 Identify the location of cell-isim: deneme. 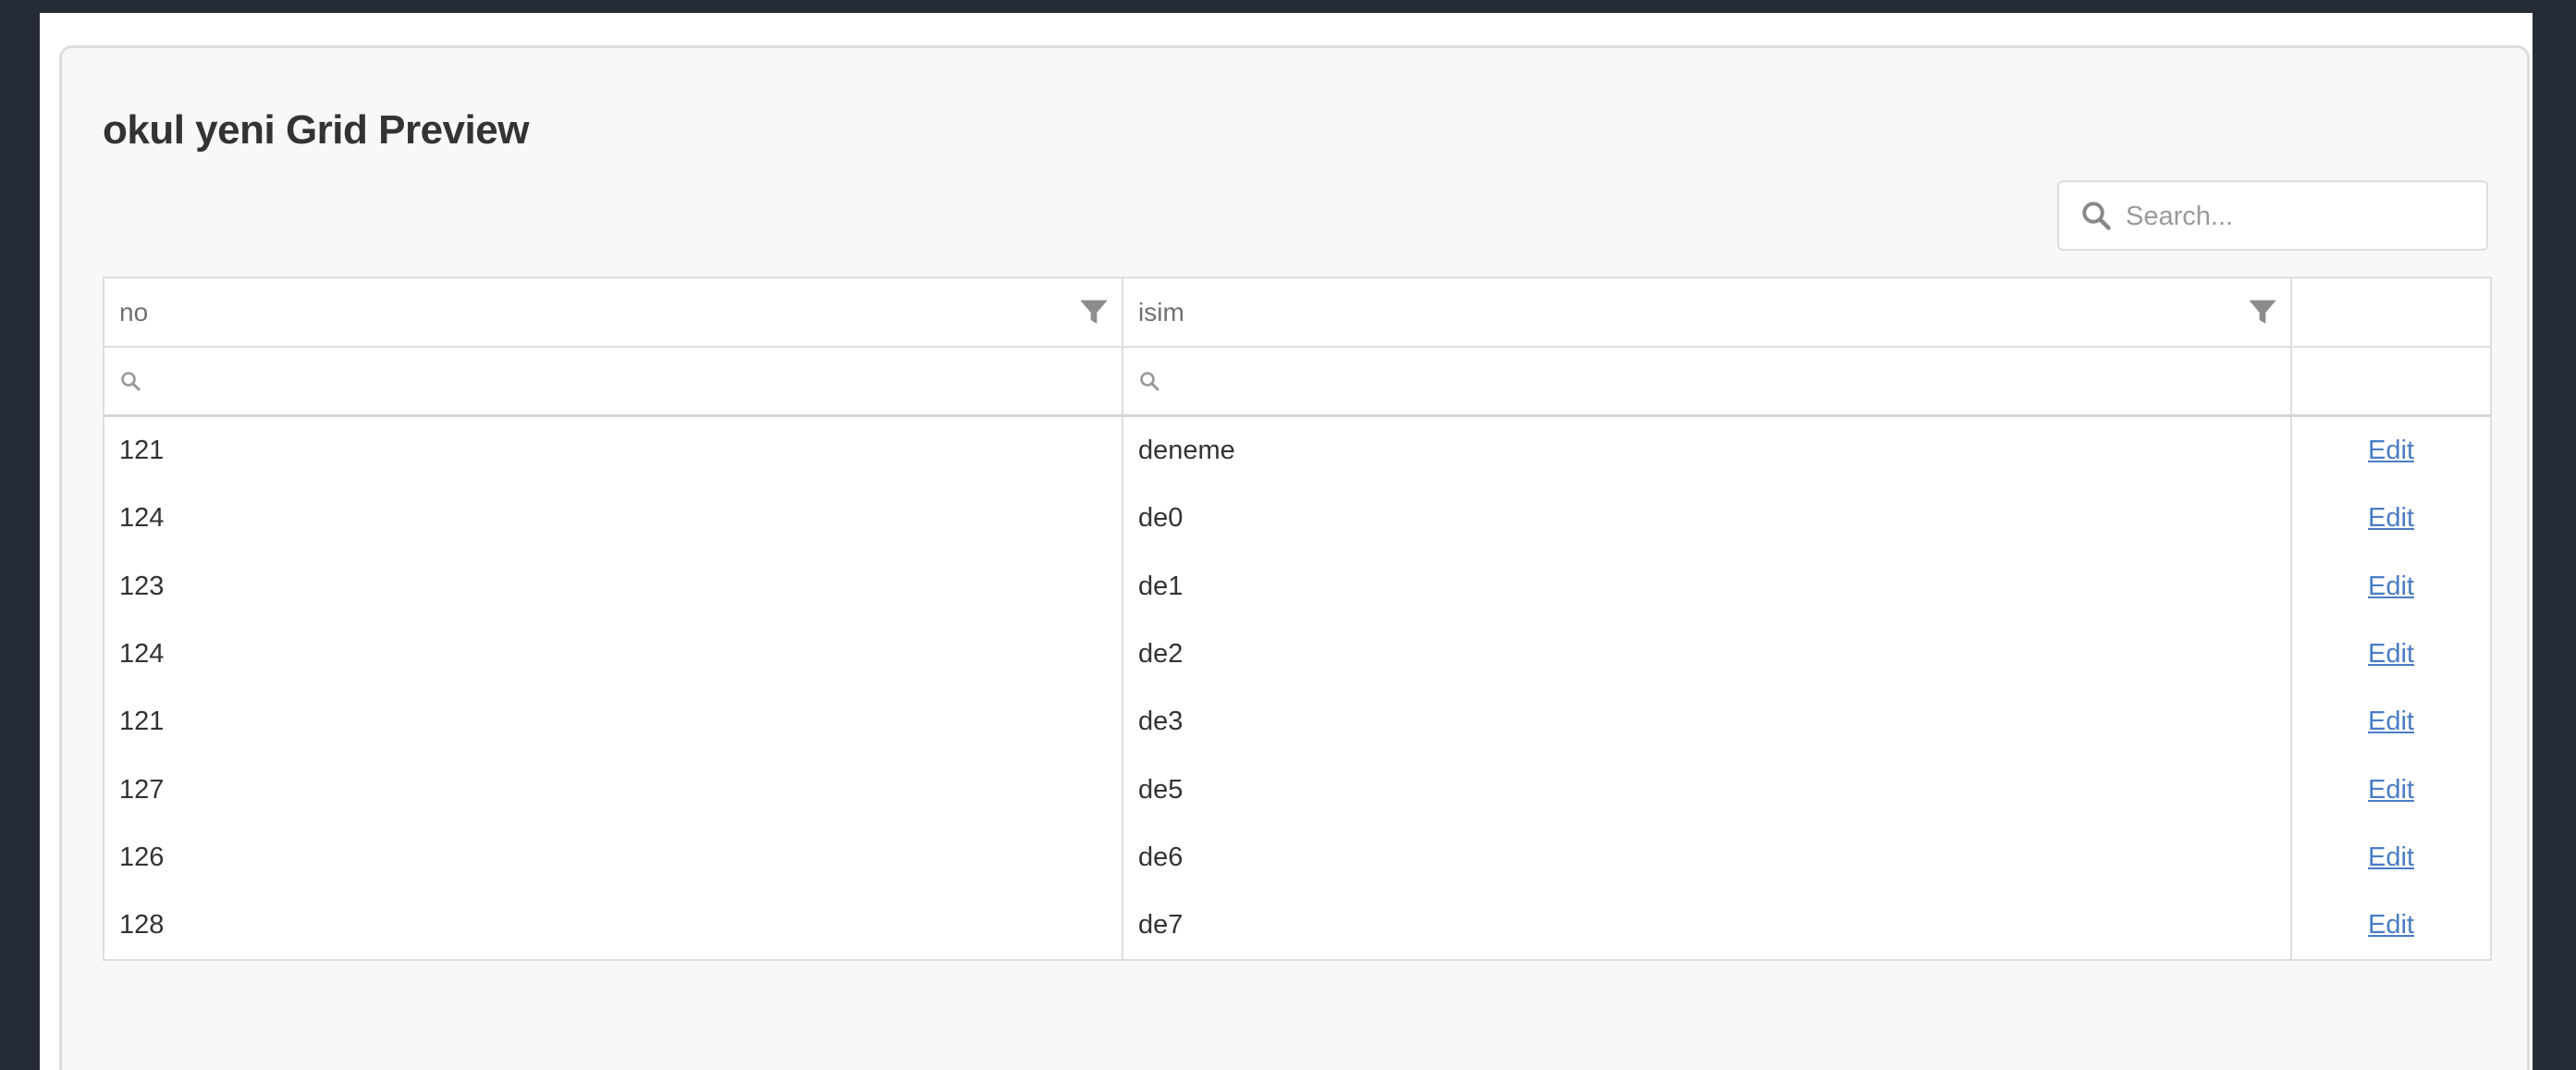
(1707, 451).